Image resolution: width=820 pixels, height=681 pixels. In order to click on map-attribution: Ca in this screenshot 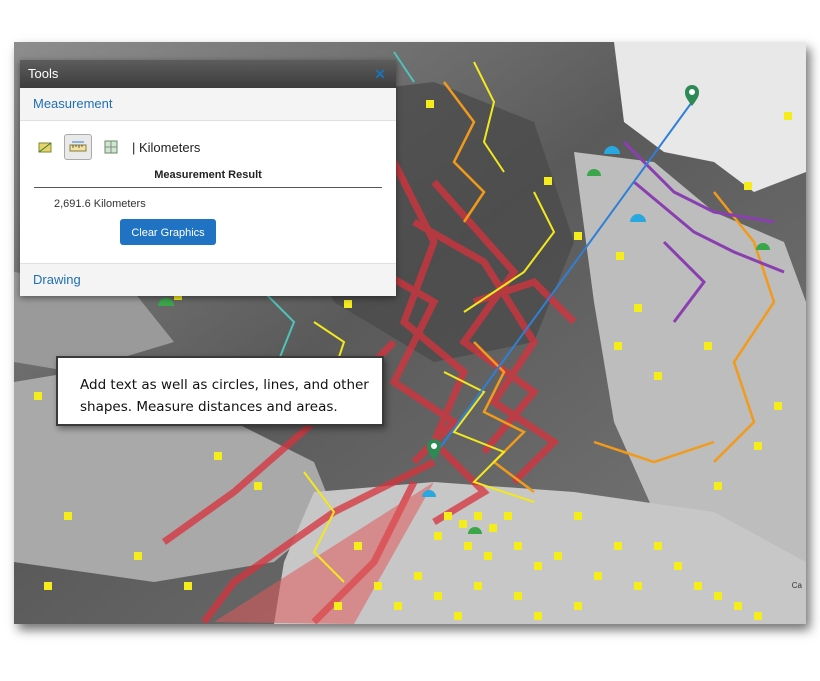, I will do `click(796, 585)`.